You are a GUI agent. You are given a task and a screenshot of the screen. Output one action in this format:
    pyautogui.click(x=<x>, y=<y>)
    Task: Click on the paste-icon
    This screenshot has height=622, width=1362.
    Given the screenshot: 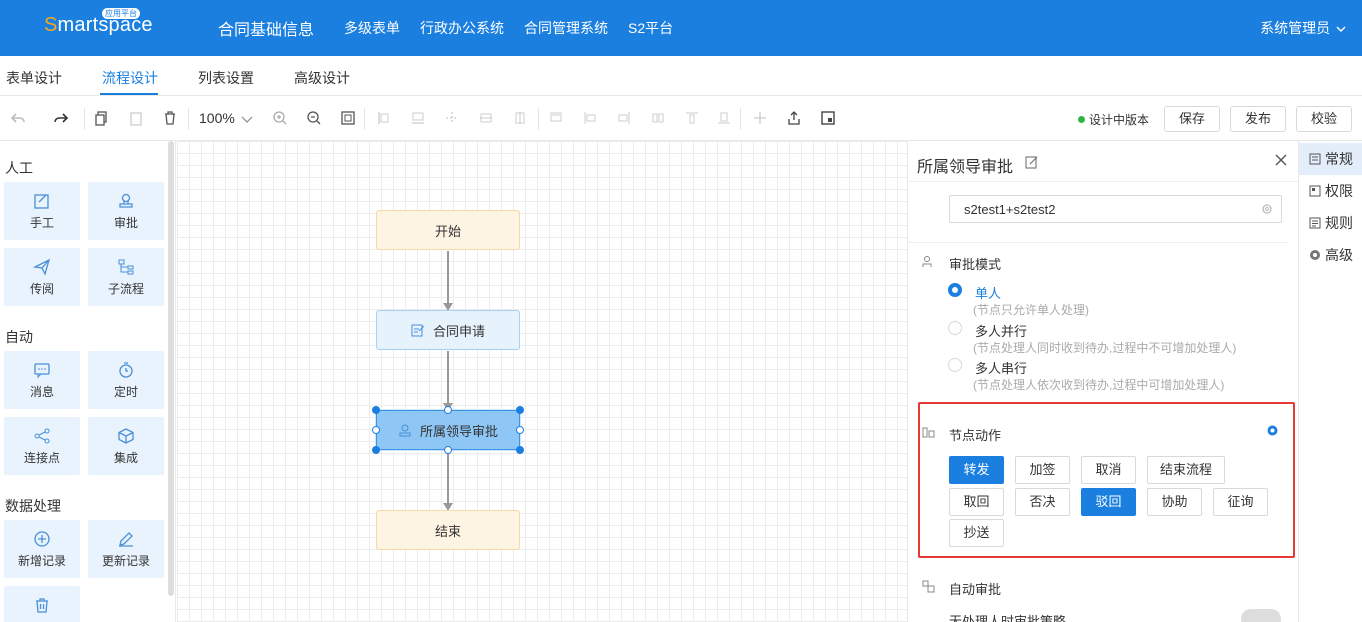 What is the action you would take?
    pyautogui.click(x=136, y=118)
    